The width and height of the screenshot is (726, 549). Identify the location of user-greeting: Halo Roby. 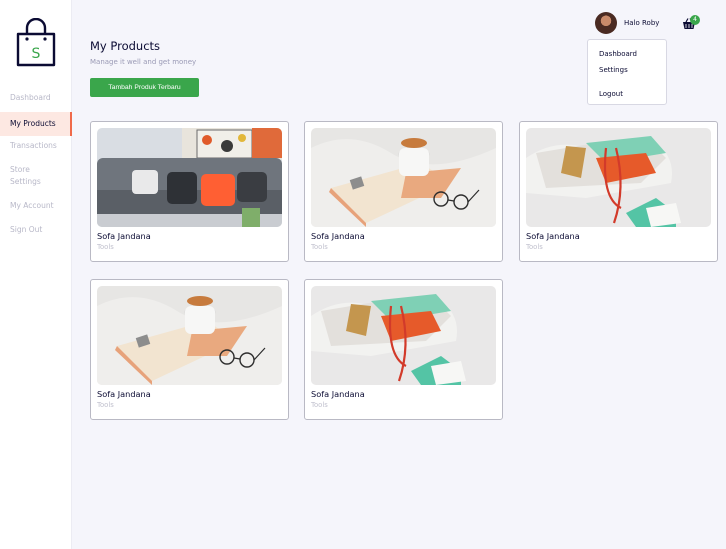
(641, 23).